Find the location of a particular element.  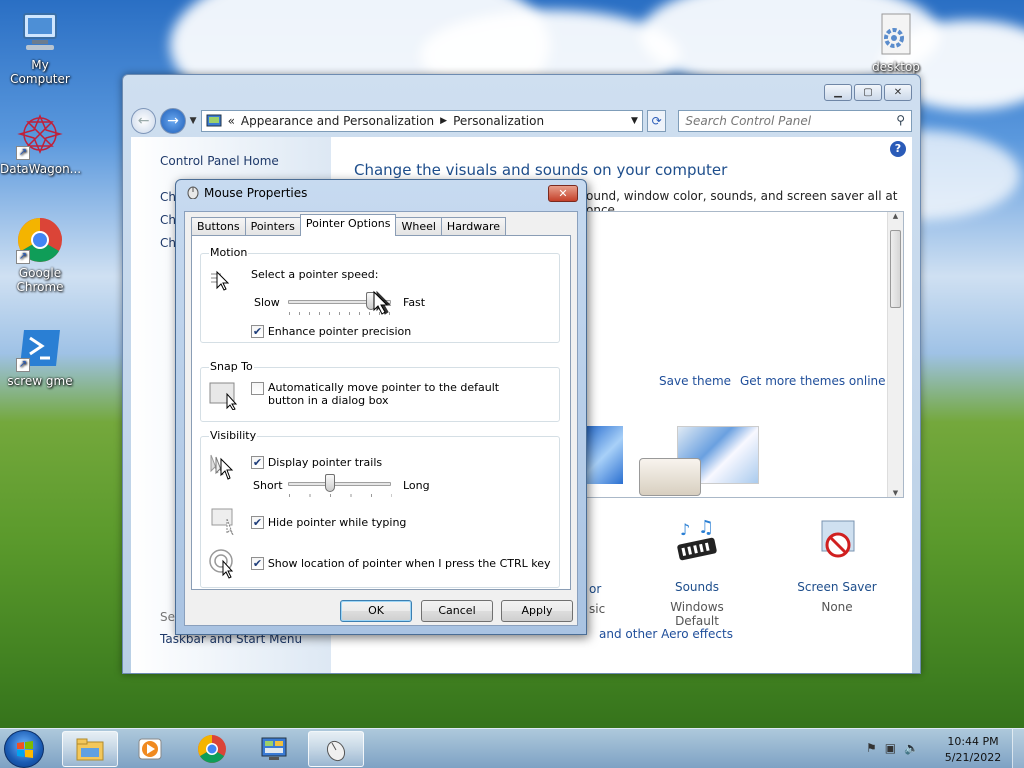

themes-list: ▲ ▼ Save theme Get more themes online is located at coordinates (745, 354).